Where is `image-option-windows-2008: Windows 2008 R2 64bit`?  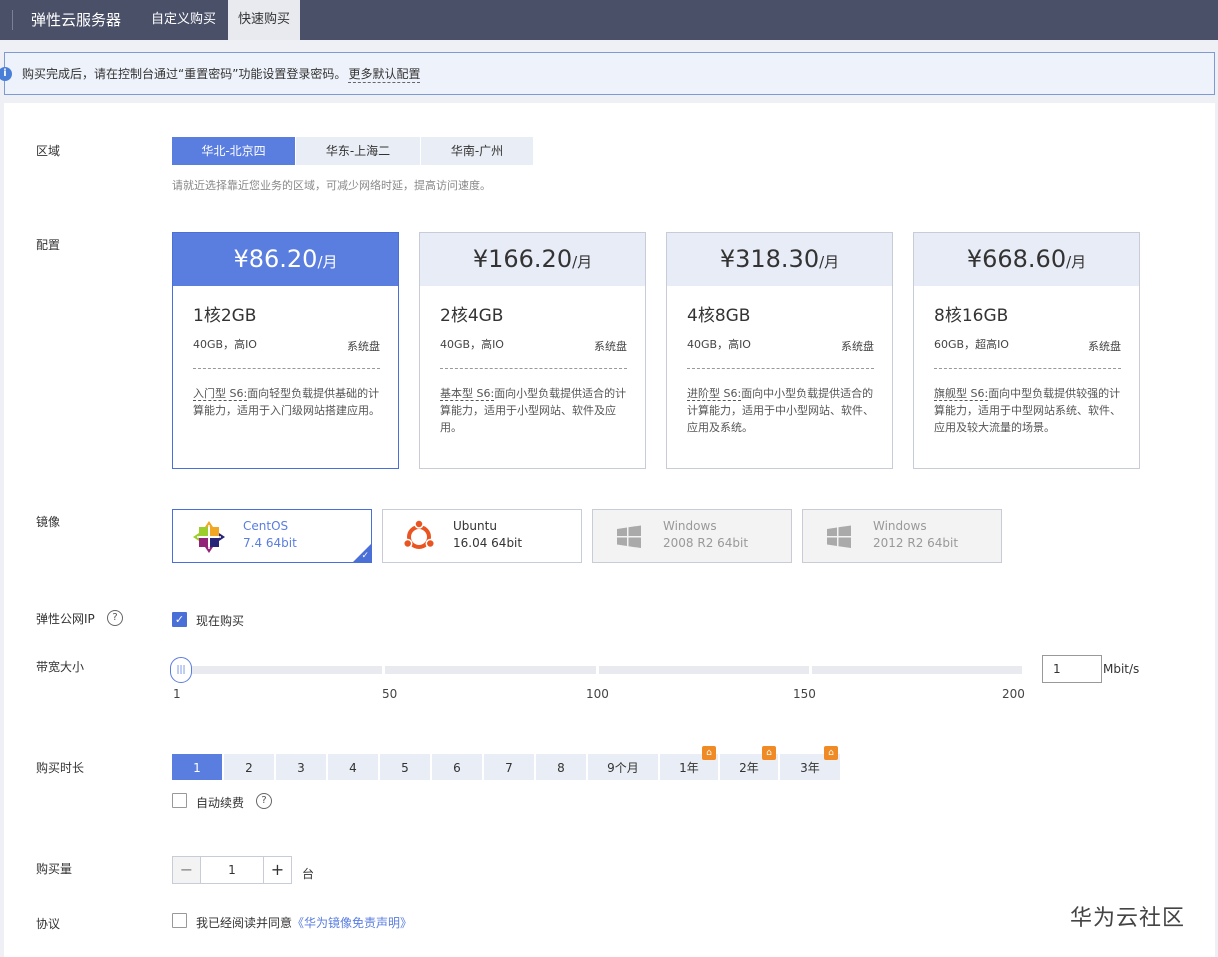
image-option-windows-2008: Windows 2008 R2 64bit is located at coordinates (692, 536).